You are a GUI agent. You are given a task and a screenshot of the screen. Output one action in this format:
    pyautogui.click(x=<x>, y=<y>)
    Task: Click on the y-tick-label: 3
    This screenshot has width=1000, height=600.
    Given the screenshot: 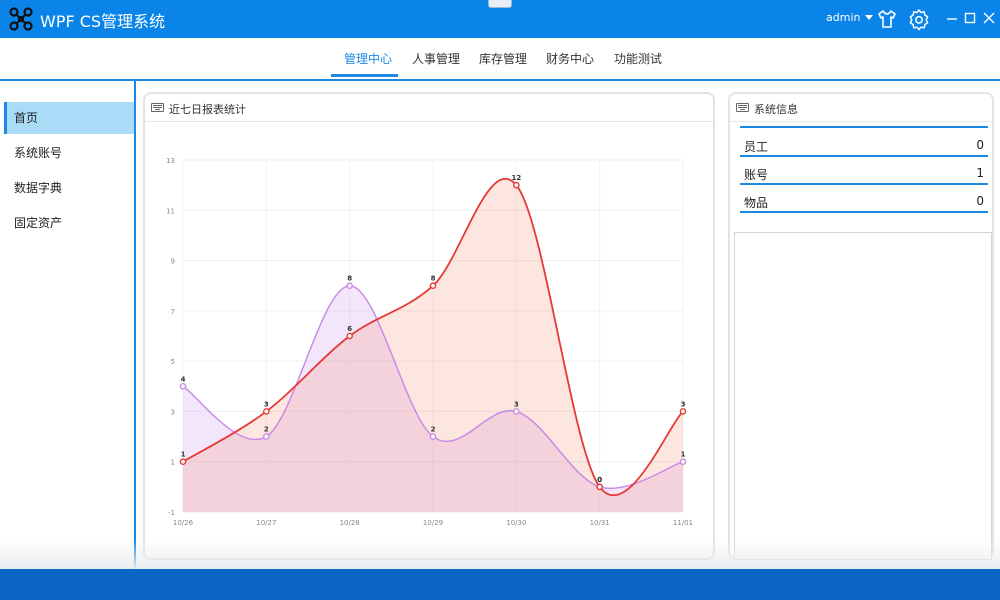 What is the action you would take?
    pyautogui.click(x=173, y=412)
    